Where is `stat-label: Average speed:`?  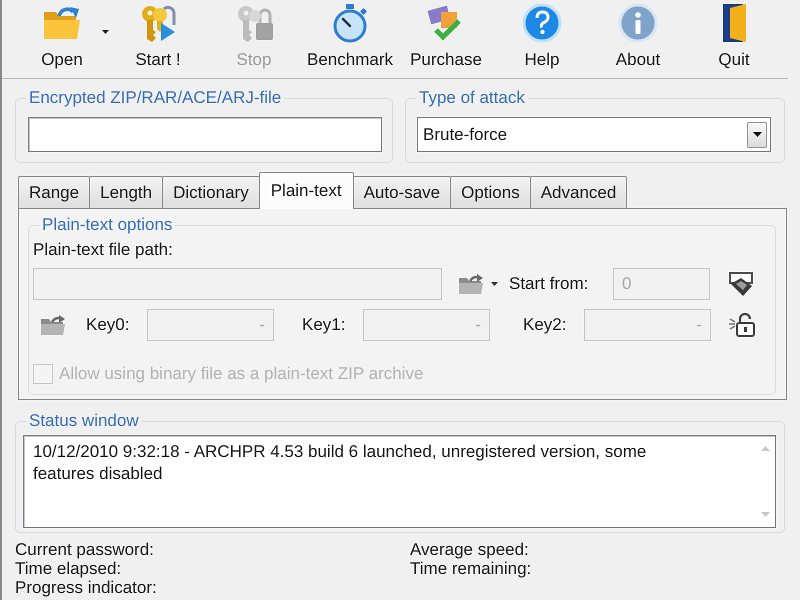 stat-label: Average speed: is located at coordinates (469, 549).